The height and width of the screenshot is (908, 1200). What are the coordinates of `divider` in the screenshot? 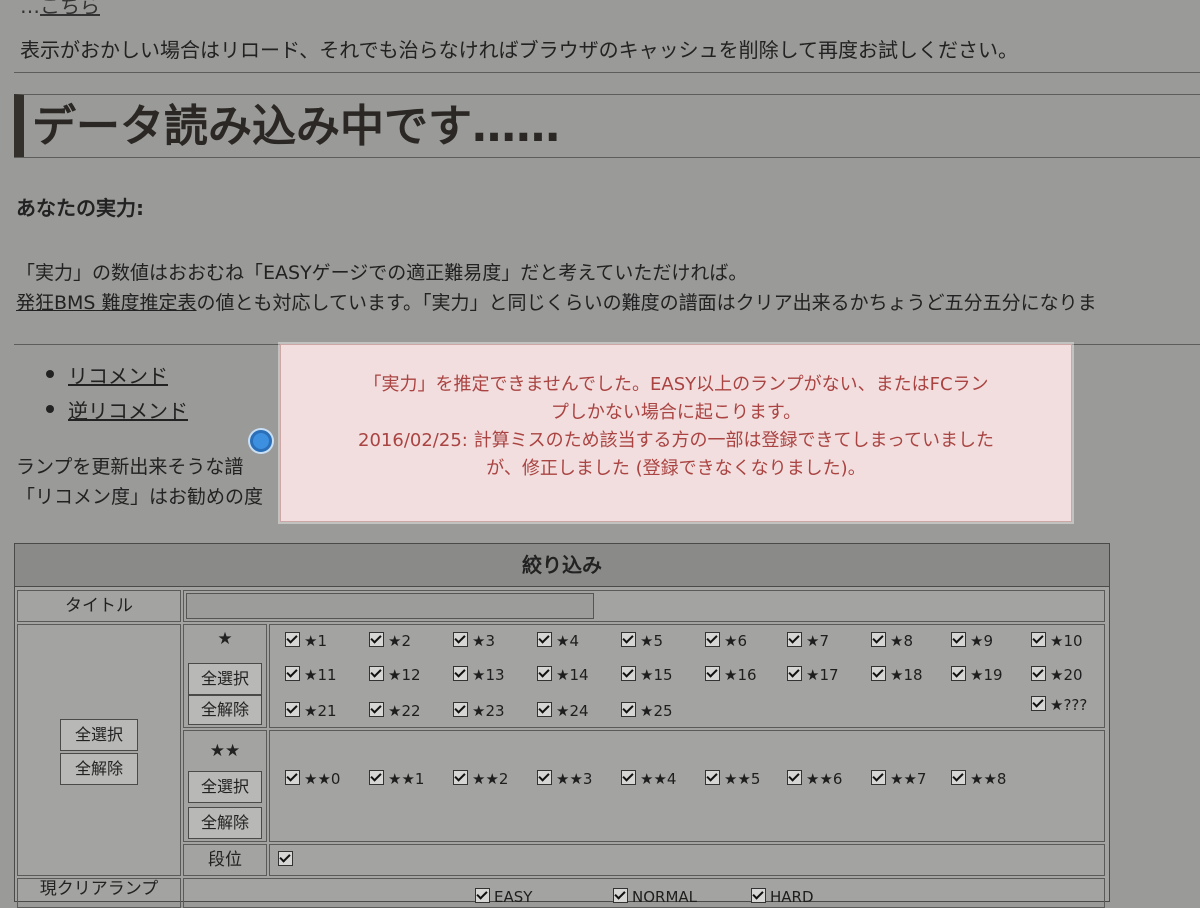 It's located at (607, 72).